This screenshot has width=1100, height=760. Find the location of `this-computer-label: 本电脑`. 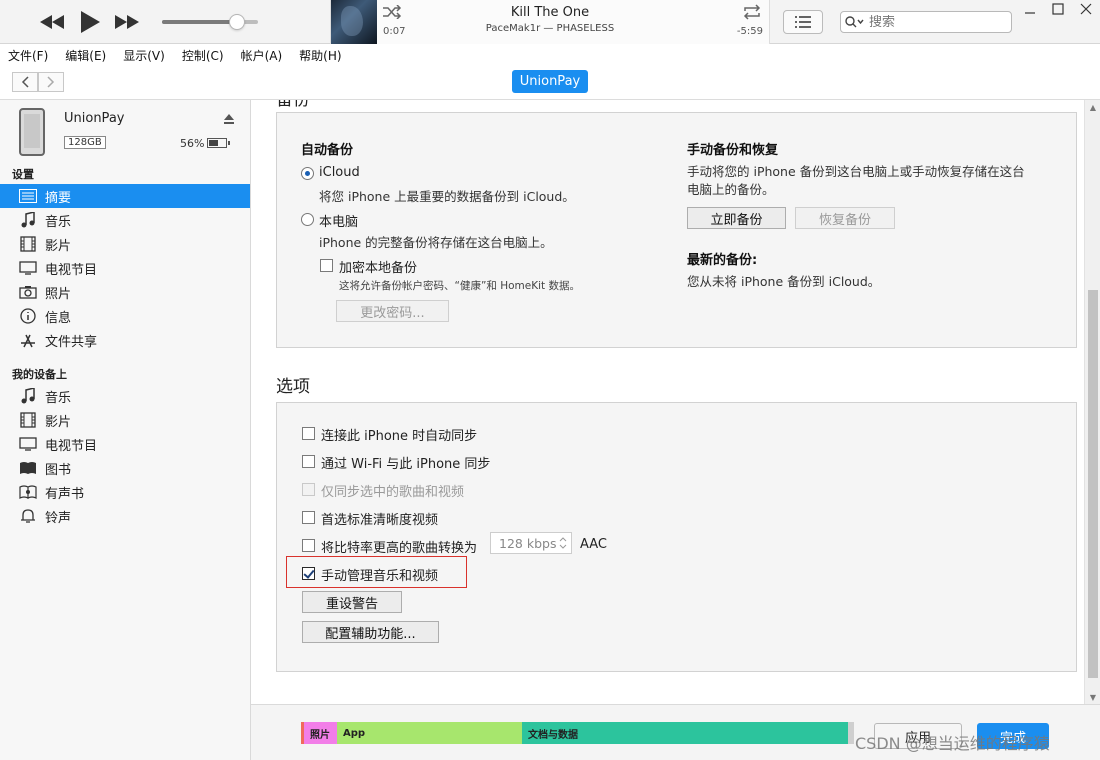

this-computer-label: 本电脑 is located at coordinates (338, 220).